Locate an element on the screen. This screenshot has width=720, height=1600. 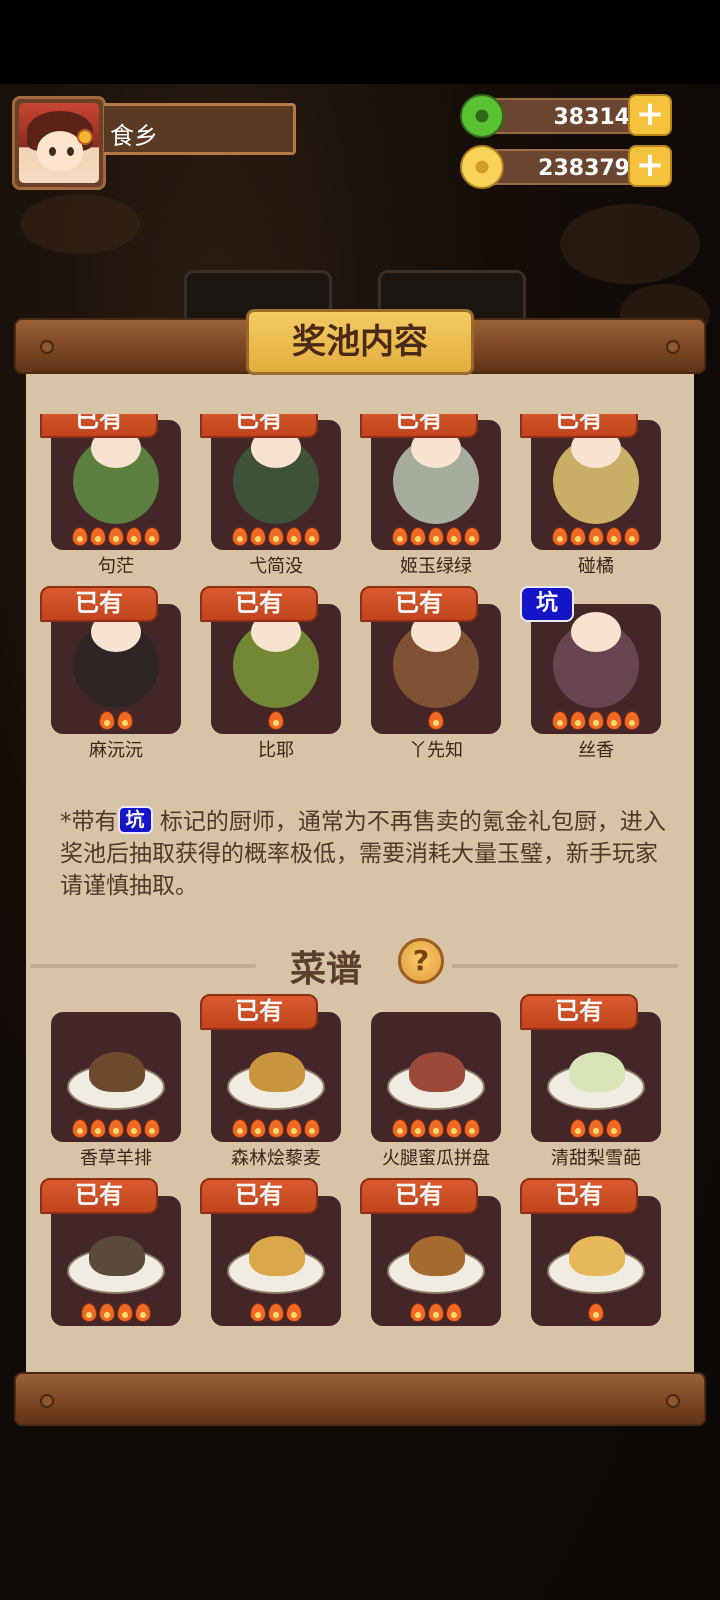
section-divider is located at coordinates (565, 966).